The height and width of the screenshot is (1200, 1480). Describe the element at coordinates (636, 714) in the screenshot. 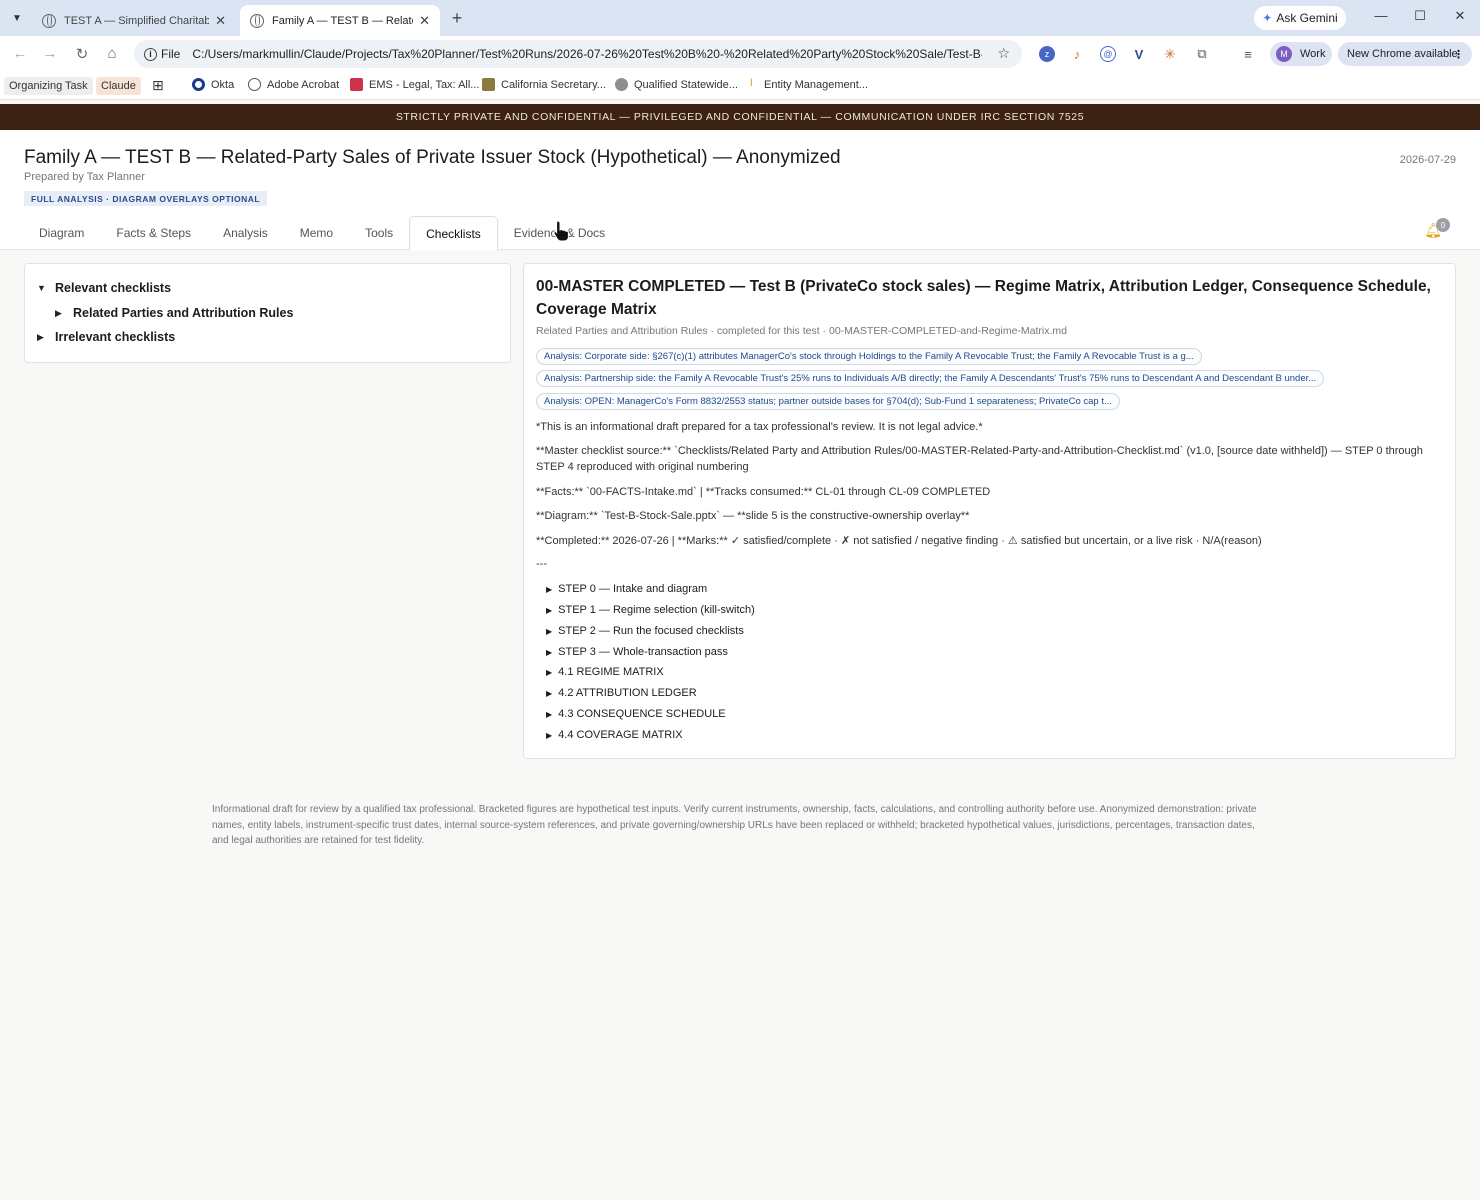

I see `step-toggle: ▶ 4.3 CONSEQUENCE SCHEDULE` at that location.